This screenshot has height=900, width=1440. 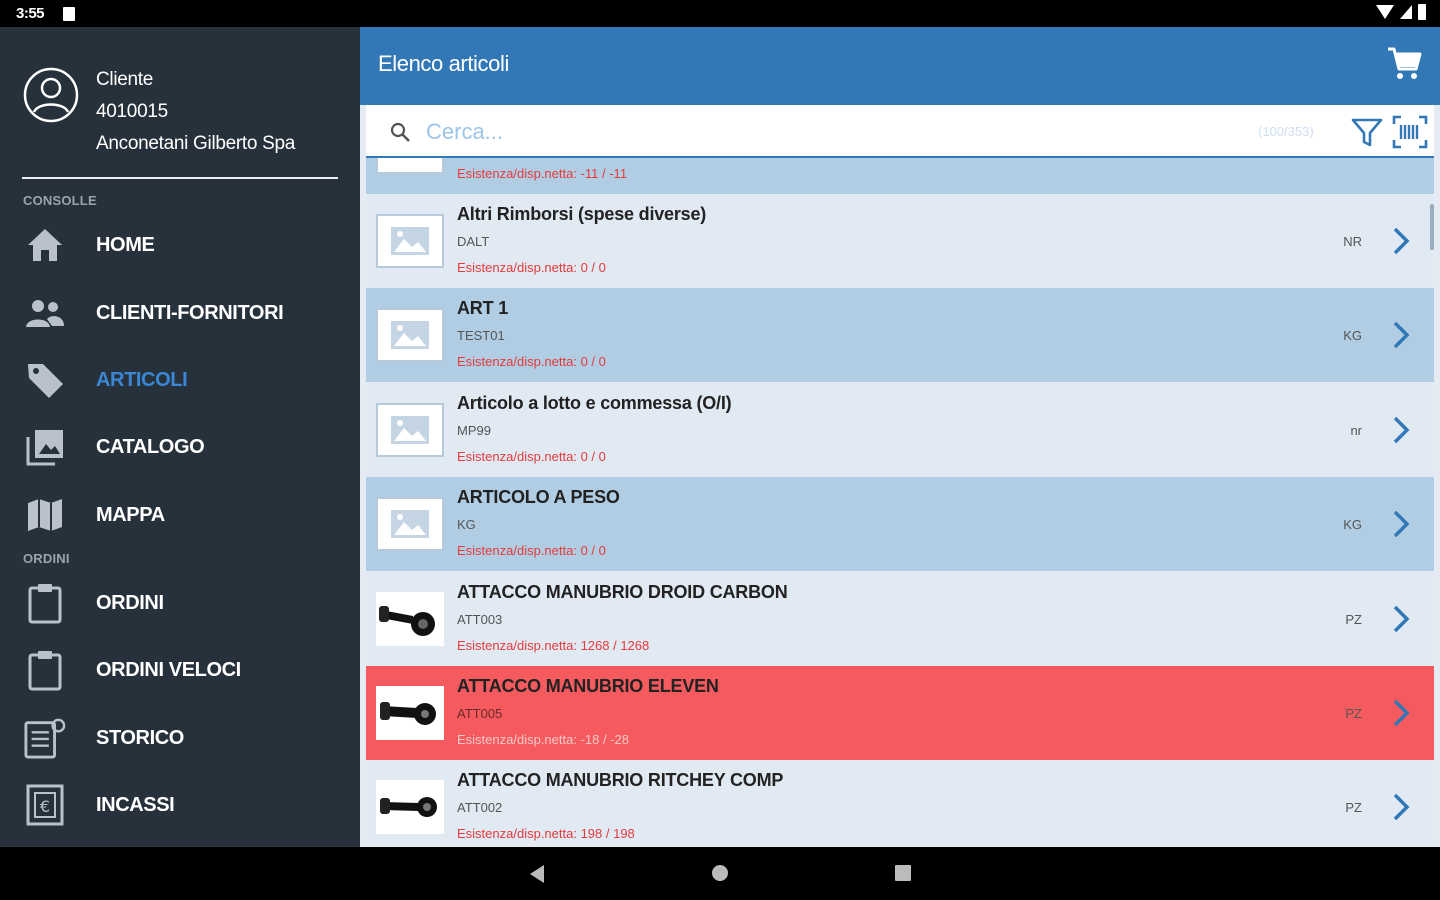 I want to click on section-label-orders: ORDINI, so click(x=46, y=558).